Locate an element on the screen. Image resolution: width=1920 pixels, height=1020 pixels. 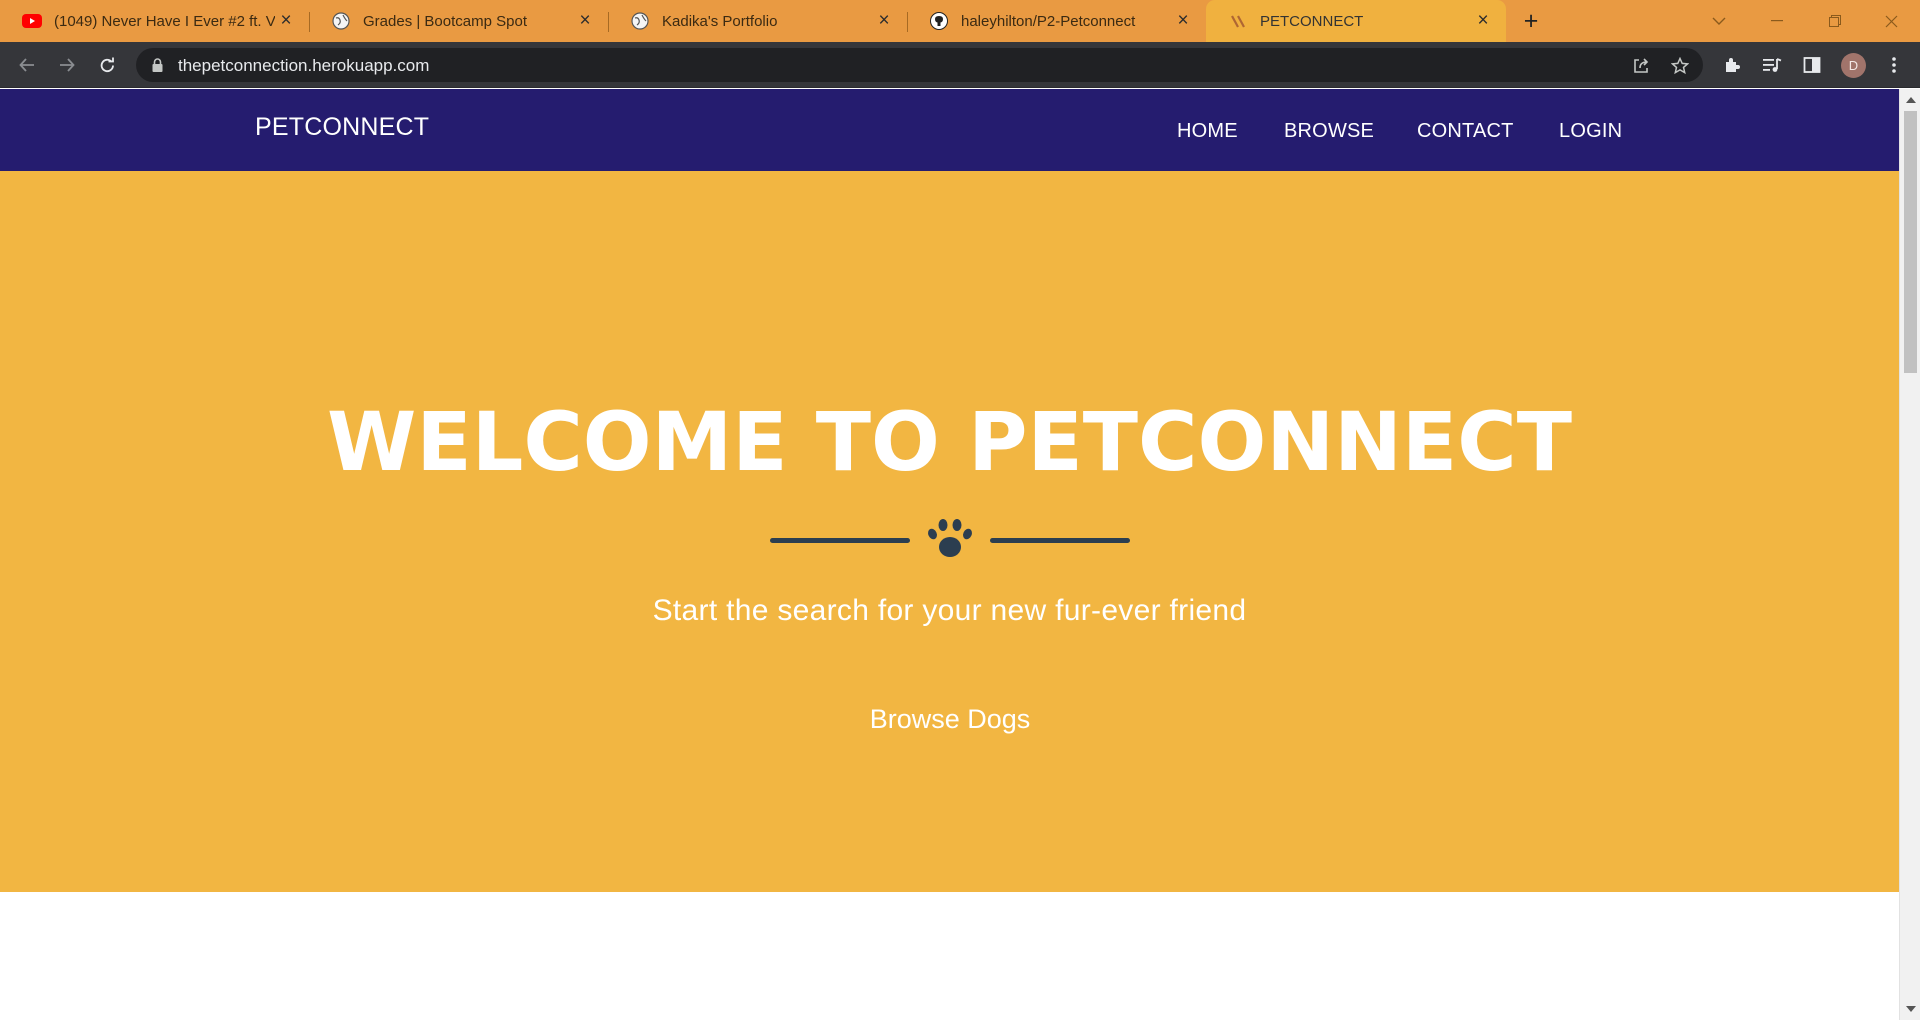
scroll-thumb is located at coordinates (1910, 242).